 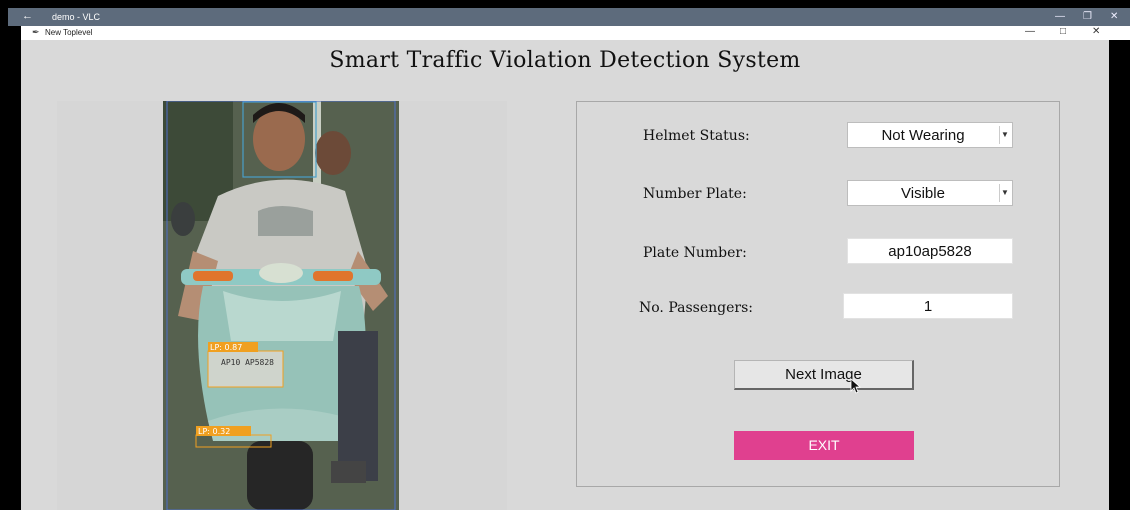 I want to click on plate-text: AP10 AP5828, so click(x=247, y=362).